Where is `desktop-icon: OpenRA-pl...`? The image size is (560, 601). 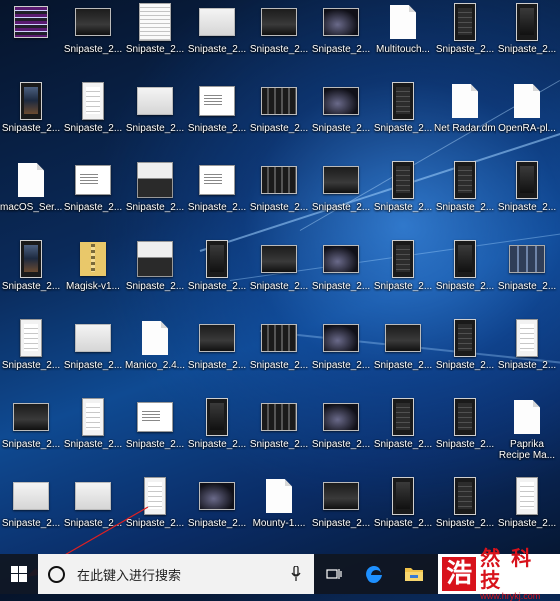
desktop-icon: OpenRA-pl... is located at coordinates (527, 118).